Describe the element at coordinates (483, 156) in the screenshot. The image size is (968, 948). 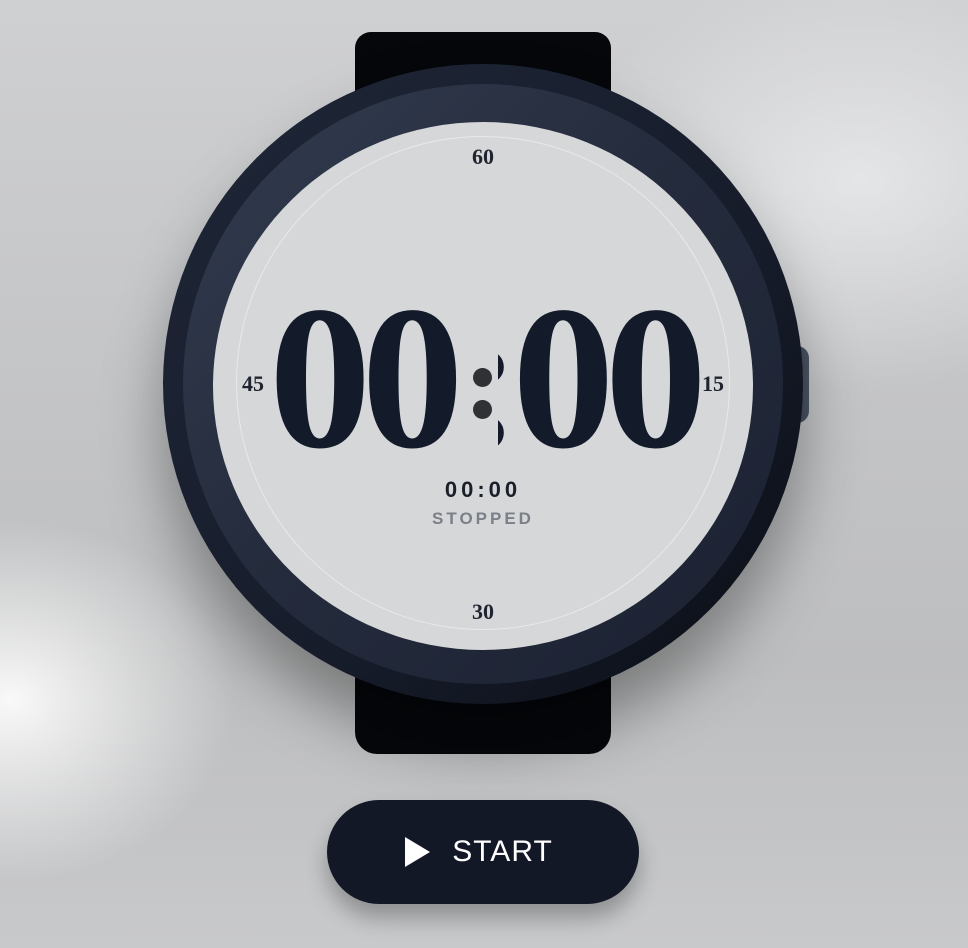
I see `marker-60: 60` at that location.